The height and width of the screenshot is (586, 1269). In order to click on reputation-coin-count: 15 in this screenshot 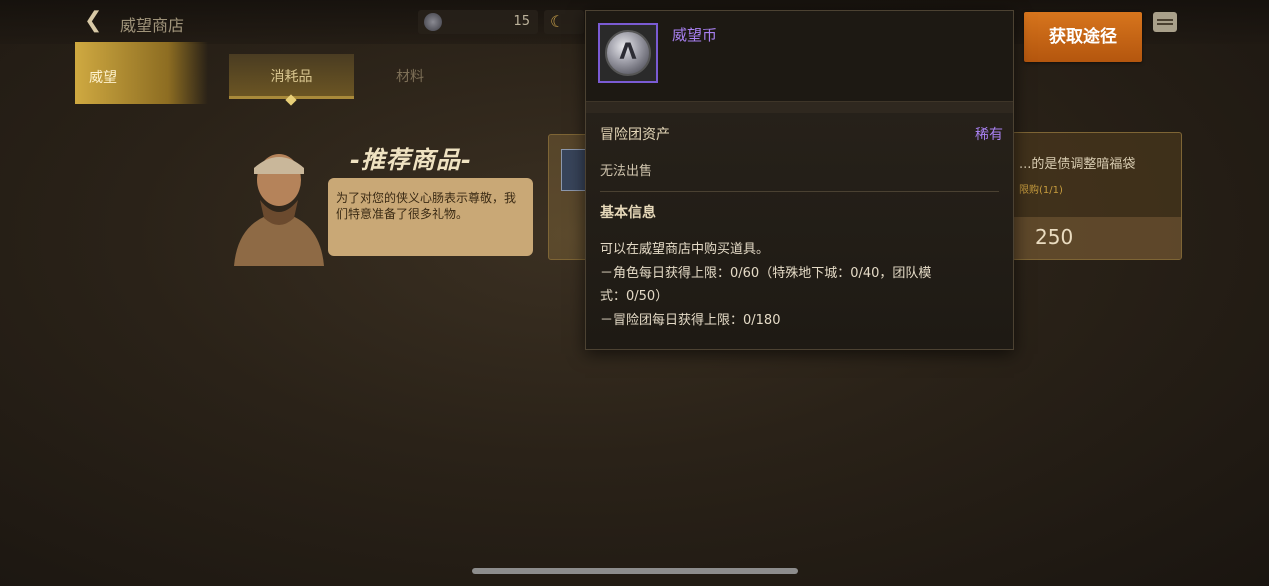, I will do `click(521, 21)`.